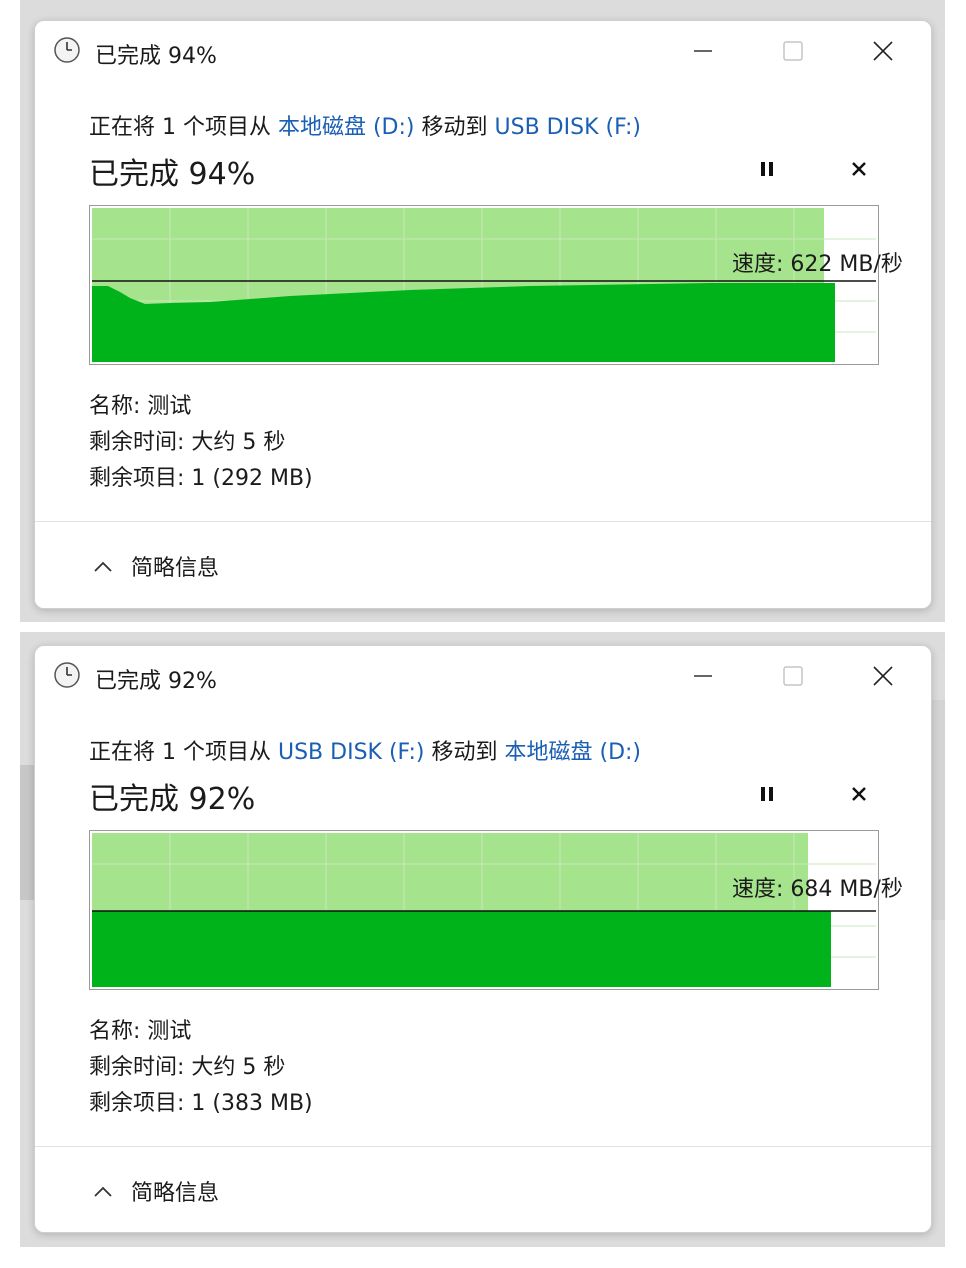 This screenshot has width=966, height=1268. I want to click on operation-description: 正在将 1 个项目从 本地磁盘 (D:) 移动到 USB DISK (F:), so click(365, 125).